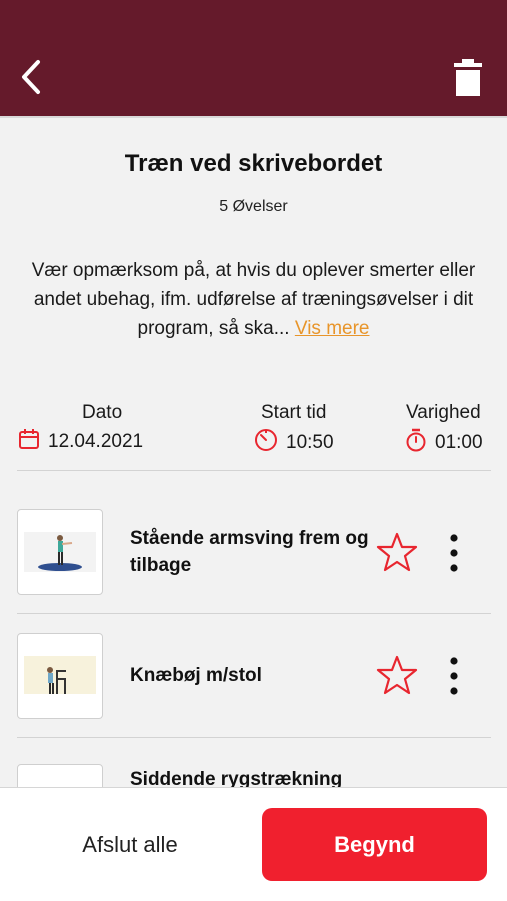 The height and width of the screenshot is (901, 507). I want to click on program-title: Træn ved skrivebordet, so click(253, 163).